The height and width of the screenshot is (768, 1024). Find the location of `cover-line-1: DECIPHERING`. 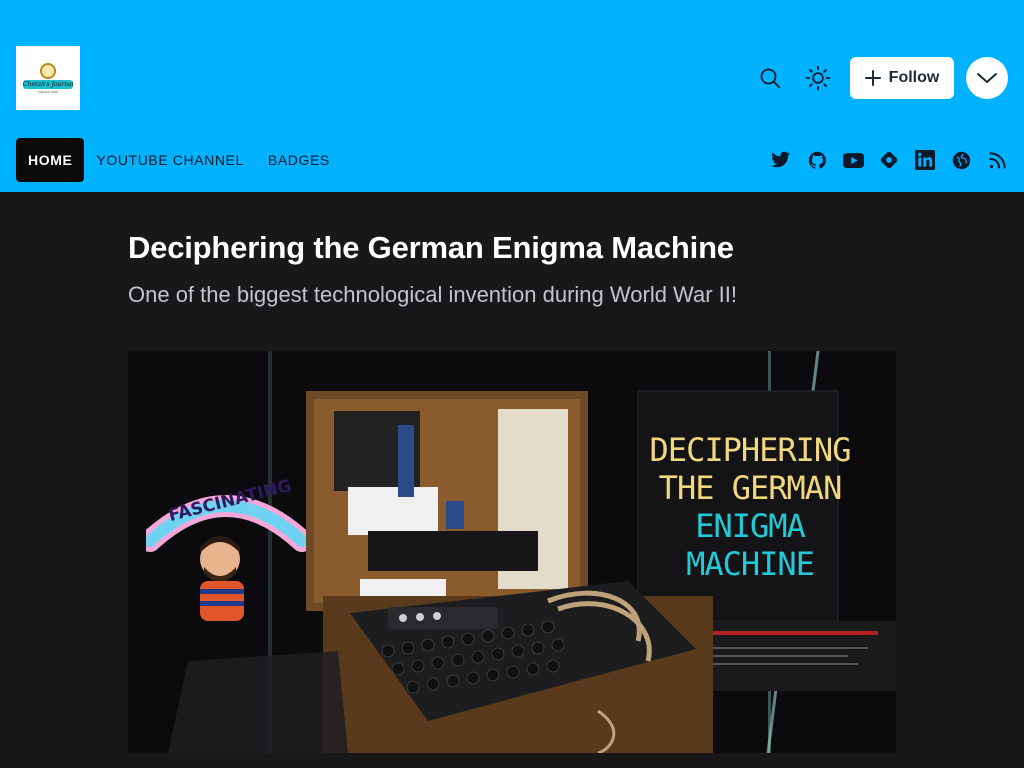

cover-line-1: DECIPHERING is located at coordinates (750, 450).